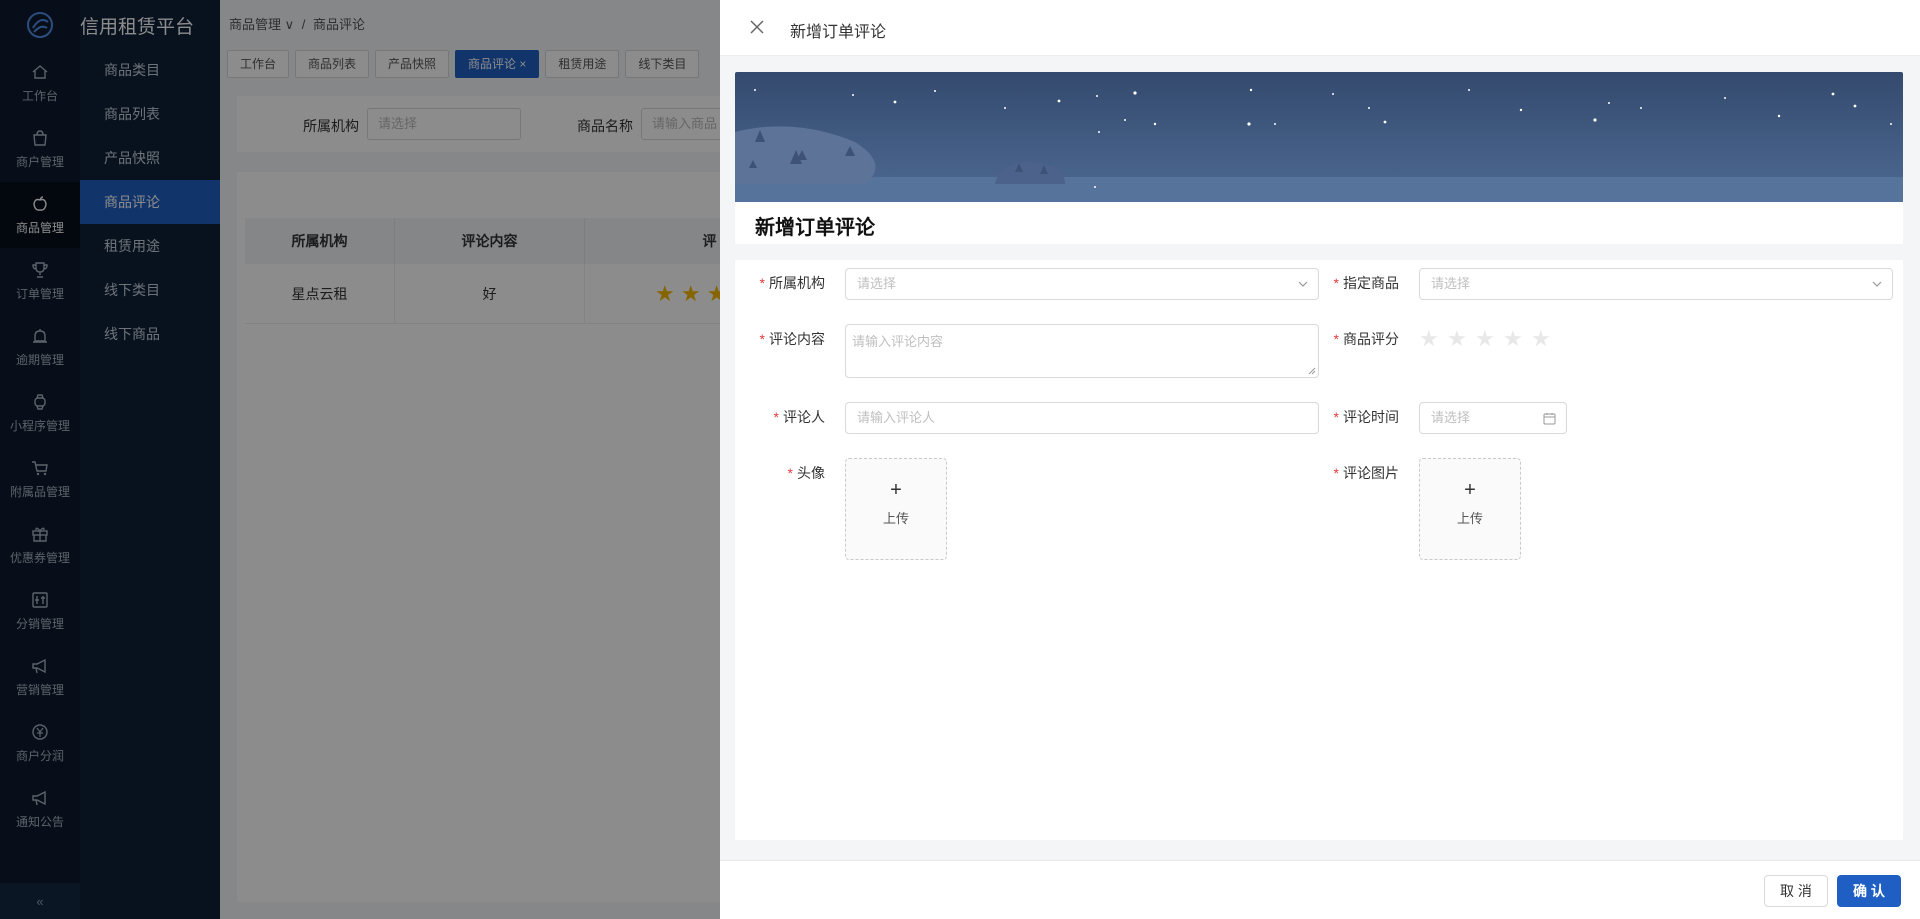 The width and height of the screenshot is (1920, 919). What do you see at coordinates (1320, 28) in the screenshot?
I see `drawer-header: 新增订单评论` at bounding box center [1320, 28].